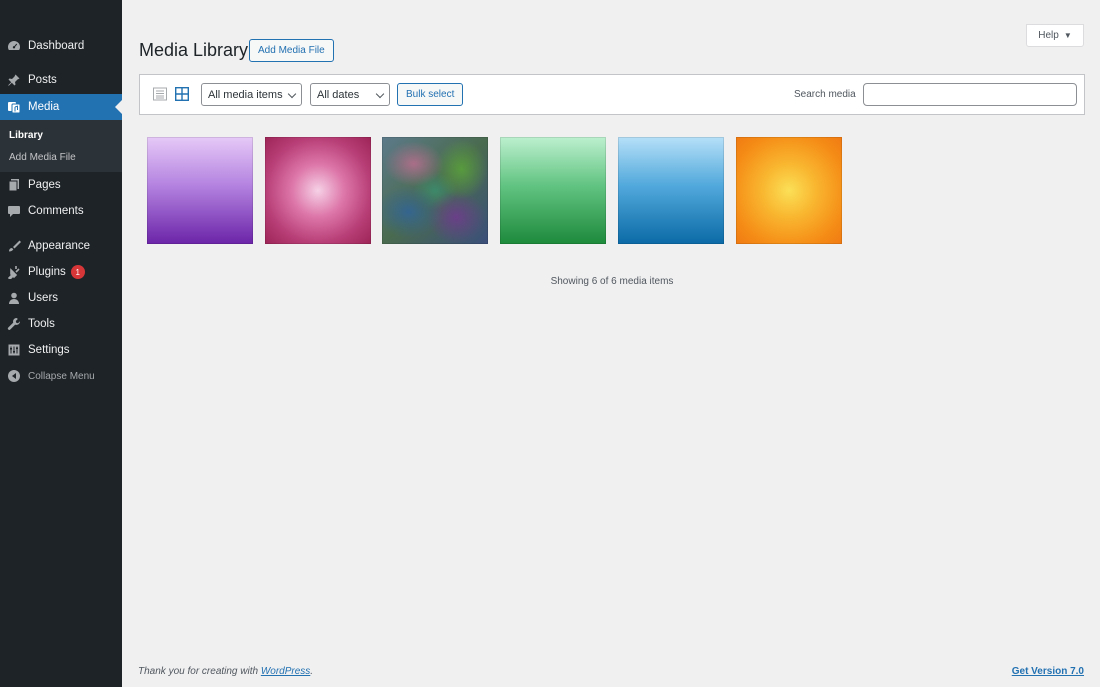 The image size is (1100, 687). I want to click on menu-item-plugins: Plugins 1, so click(61, 272).